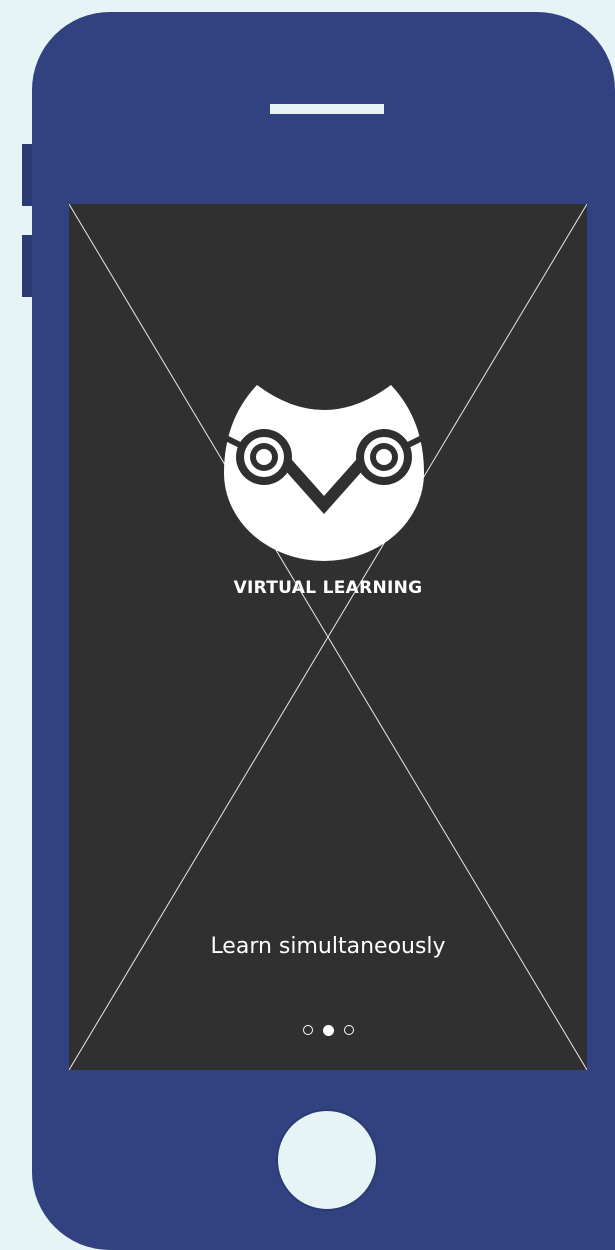  I want to click on page-dot-2-active, so click(328, 1030).